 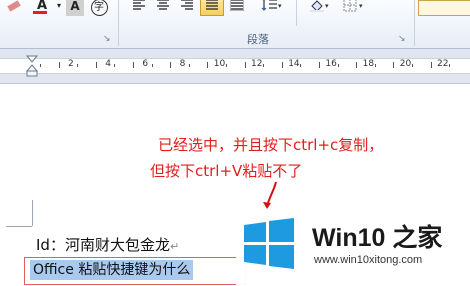 I want to click on ruler-number: 12, so click(x=257, y=64).